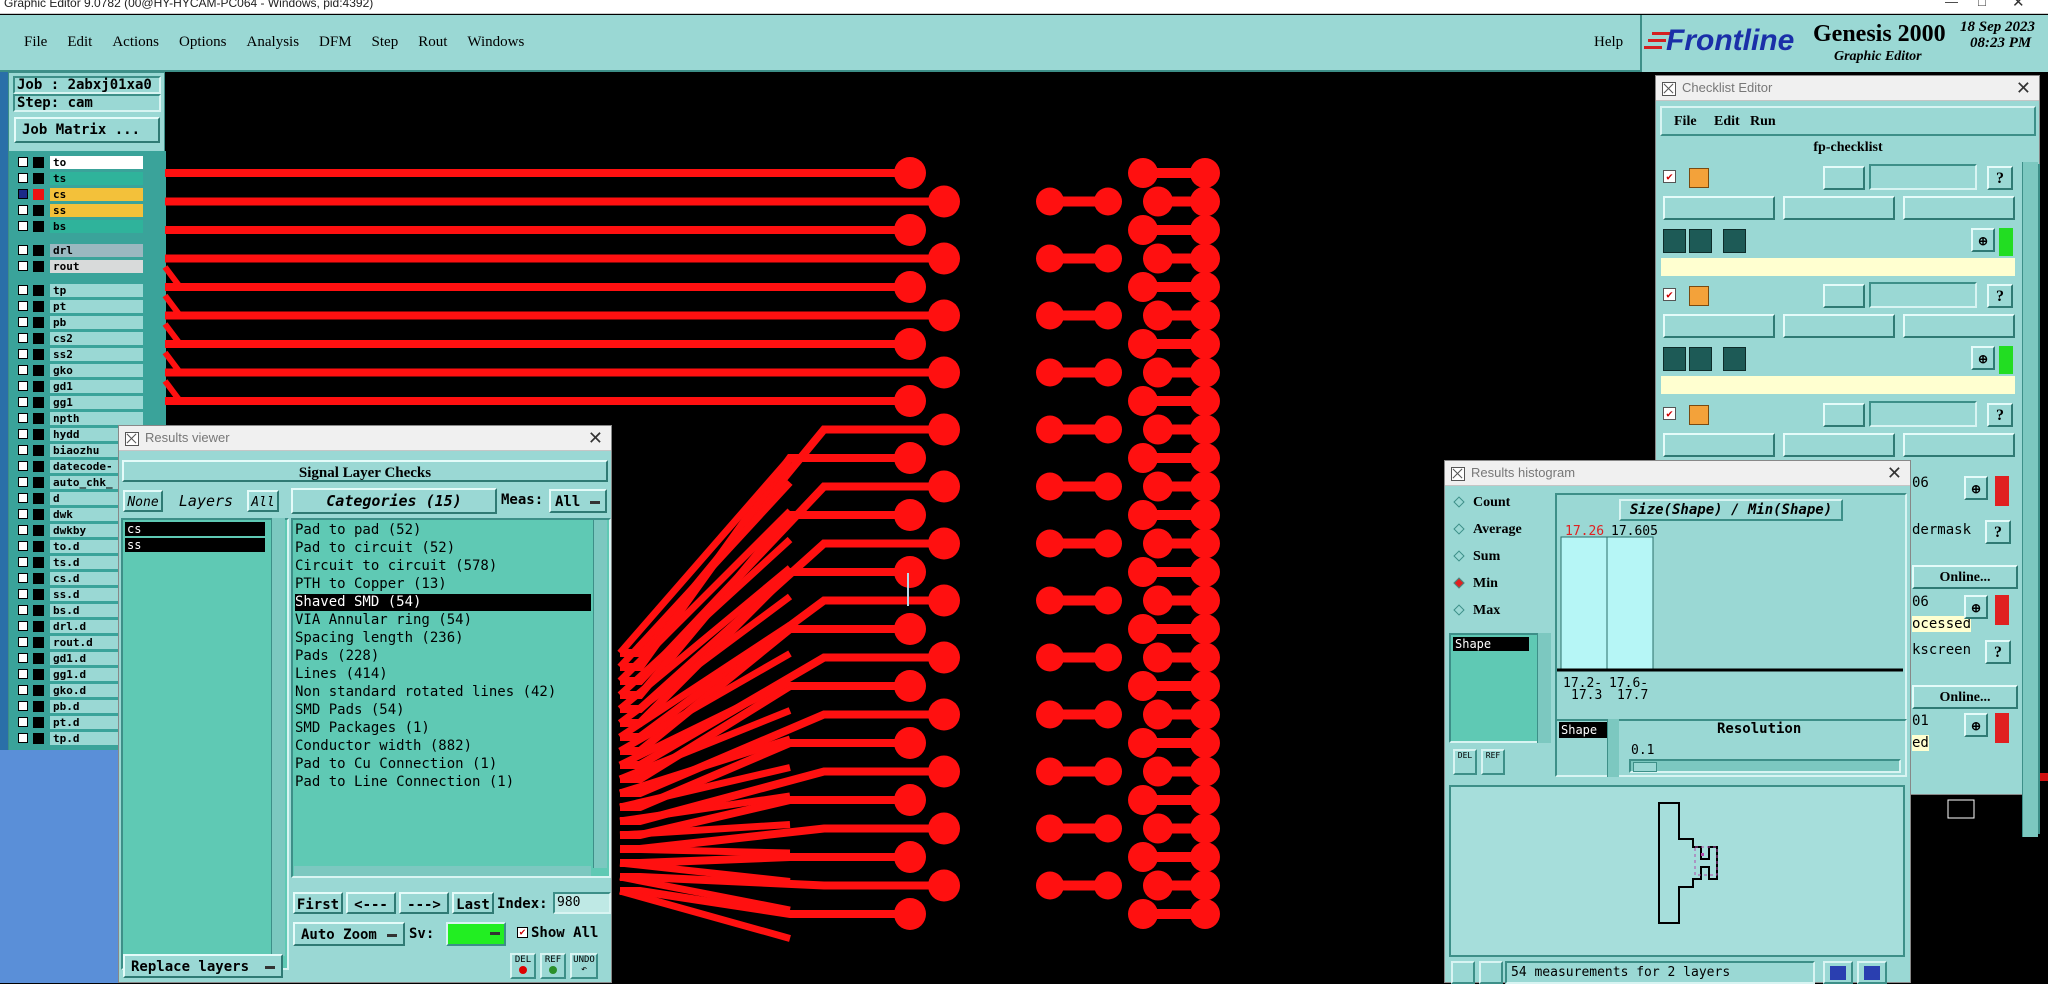 Image resolution: width=2048 pixels, height=984 pixels. What do you see at coordinates (443, 656) in the screenshot?
I see `category-item: Pads (228)` at bounding box center [443, 656].